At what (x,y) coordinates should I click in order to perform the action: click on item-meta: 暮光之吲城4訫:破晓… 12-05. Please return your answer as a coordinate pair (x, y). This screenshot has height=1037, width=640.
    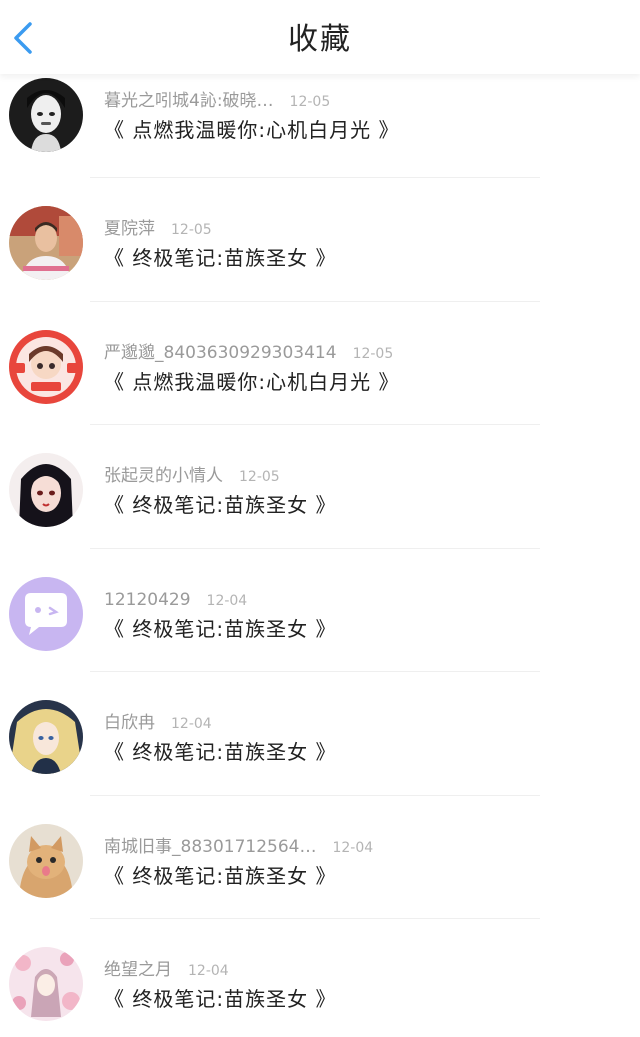
    Looking at the image, I should click on (217, 101).